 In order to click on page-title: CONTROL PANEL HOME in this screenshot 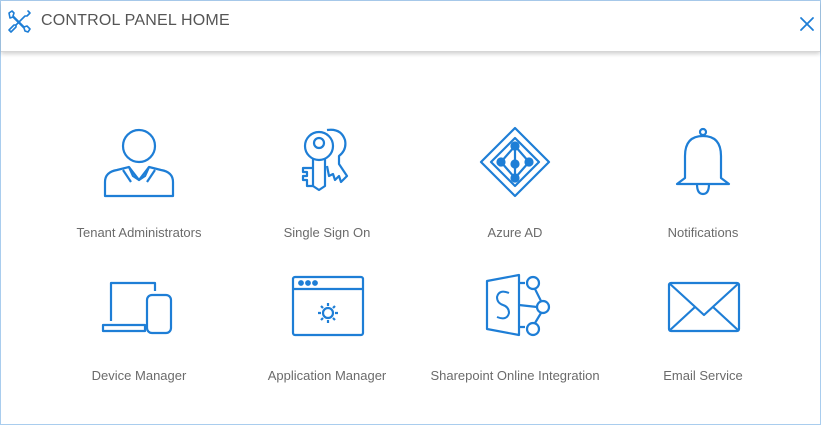, I will do `click(135, 20)`.